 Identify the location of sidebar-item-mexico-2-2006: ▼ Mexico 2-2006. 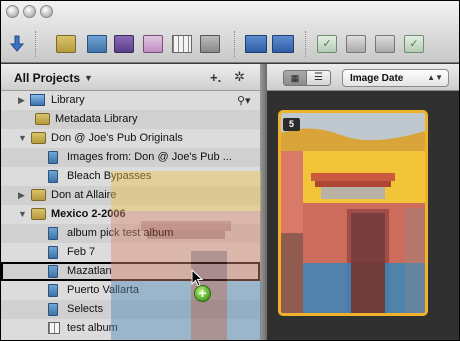
(130, 214).